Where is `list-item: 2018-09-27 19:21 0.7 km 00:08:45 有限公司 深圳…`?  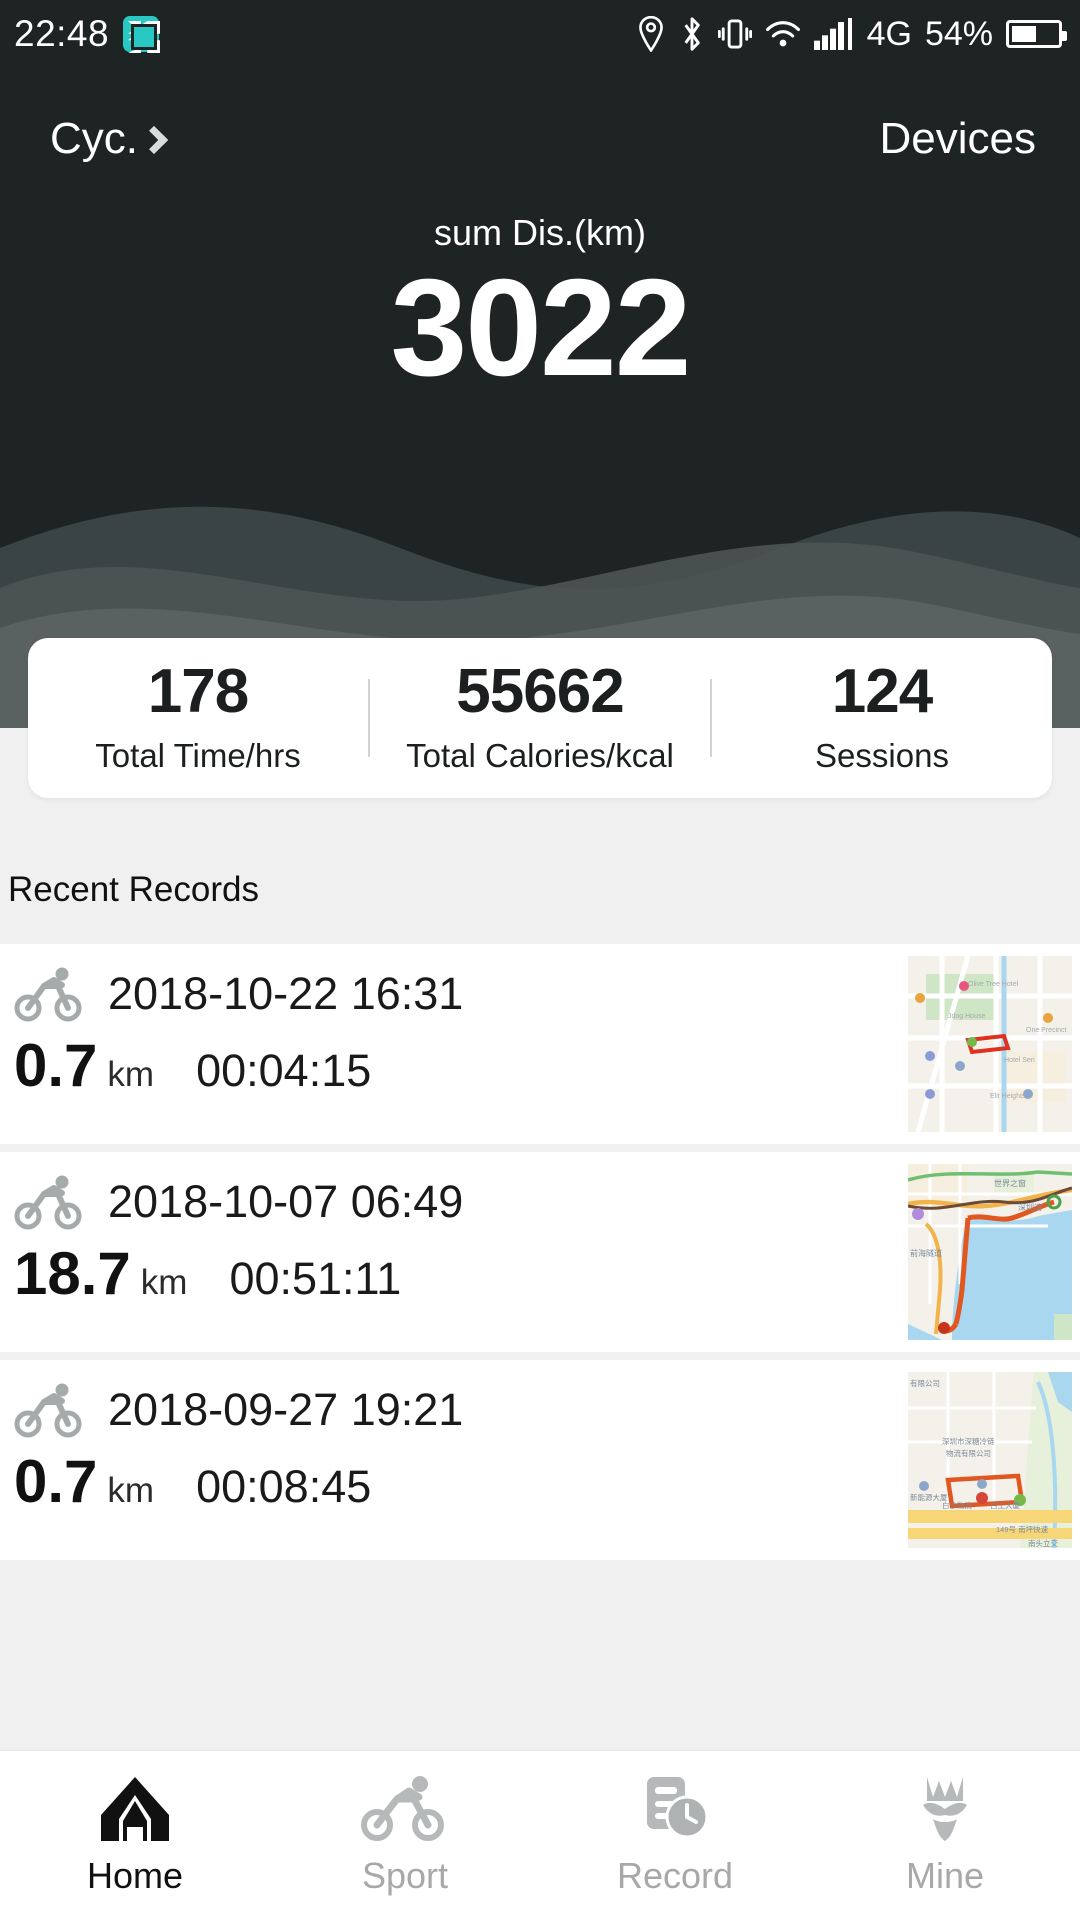
list-item: 2018-09-27 19:21 0.7 km 00:08:45 有限公司 深圳… is located at coordinates (540, 1460).